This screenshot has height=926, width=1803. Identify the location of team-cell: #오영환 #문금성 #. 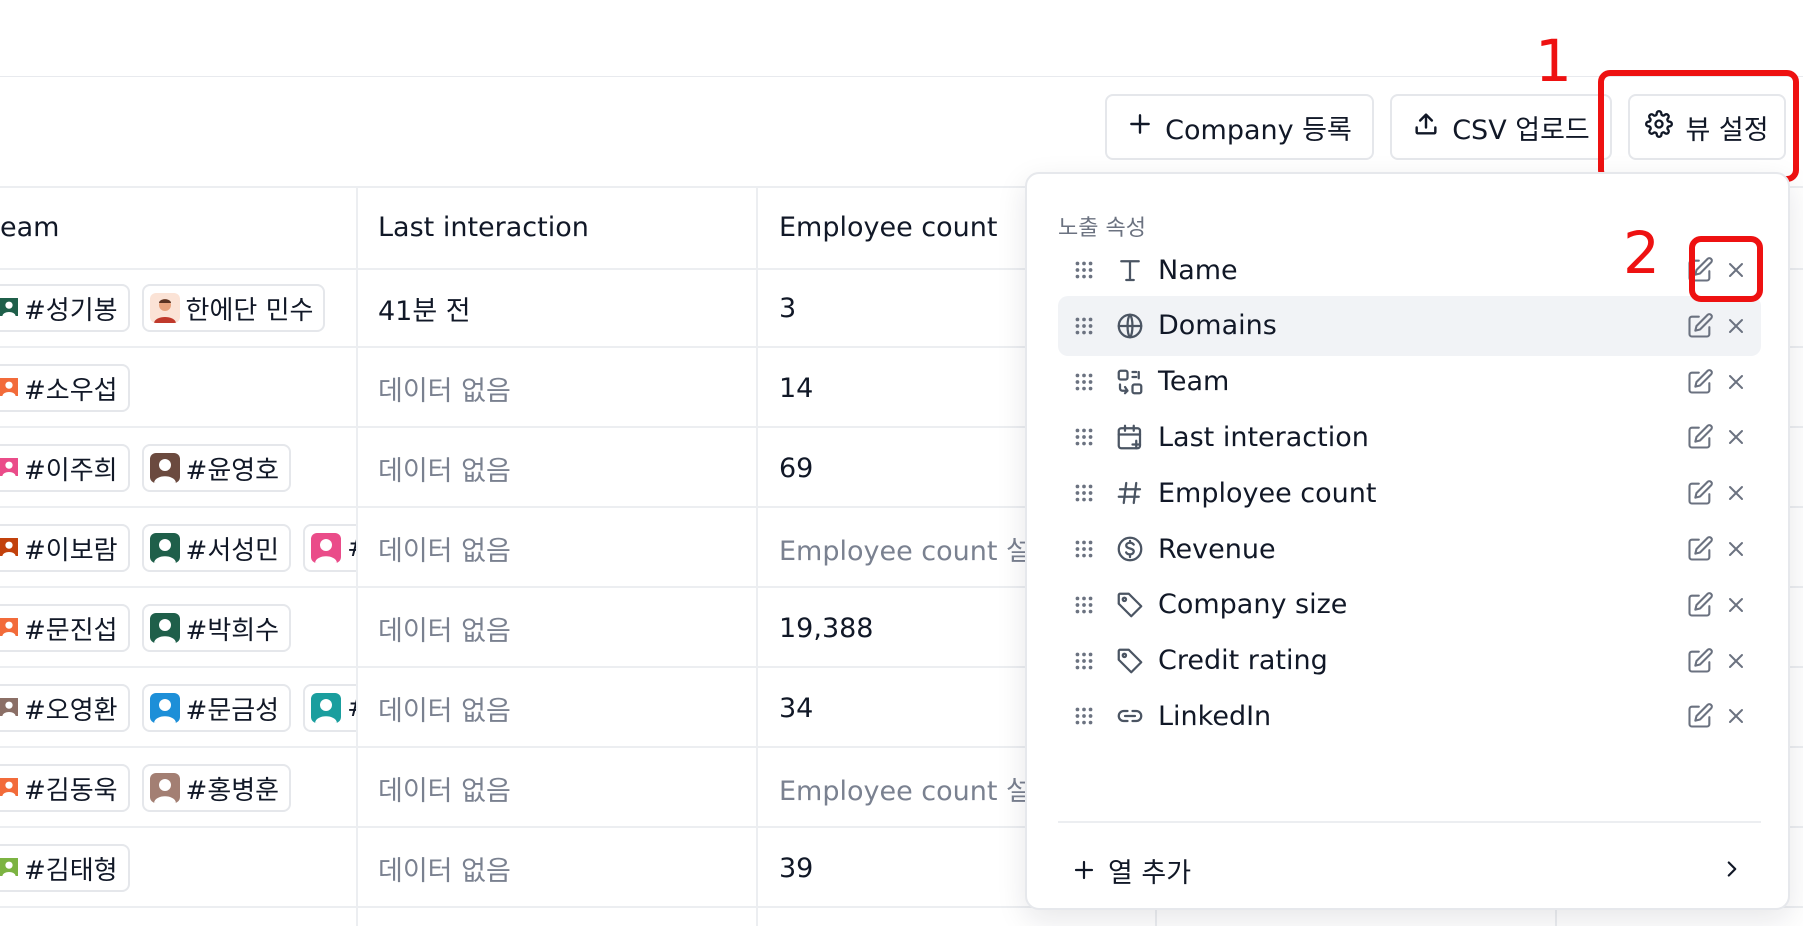
(178, 708).